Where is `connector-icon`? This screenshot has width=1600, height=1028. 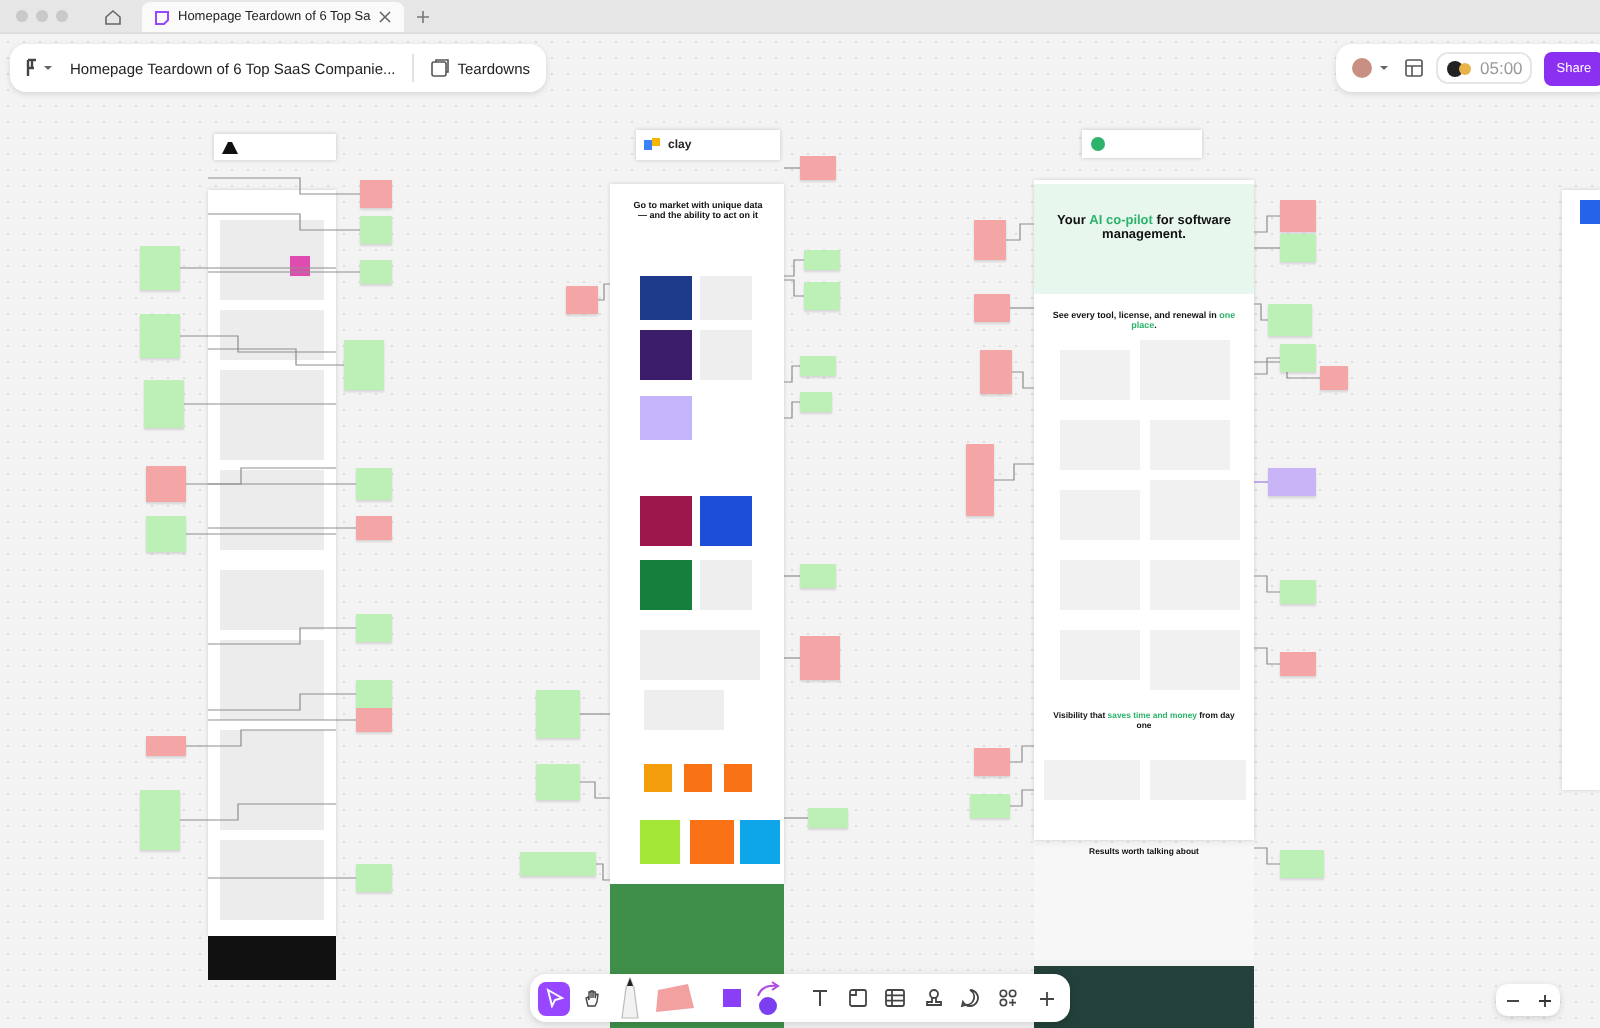
connector-icon is located at coordinates (768, 998).